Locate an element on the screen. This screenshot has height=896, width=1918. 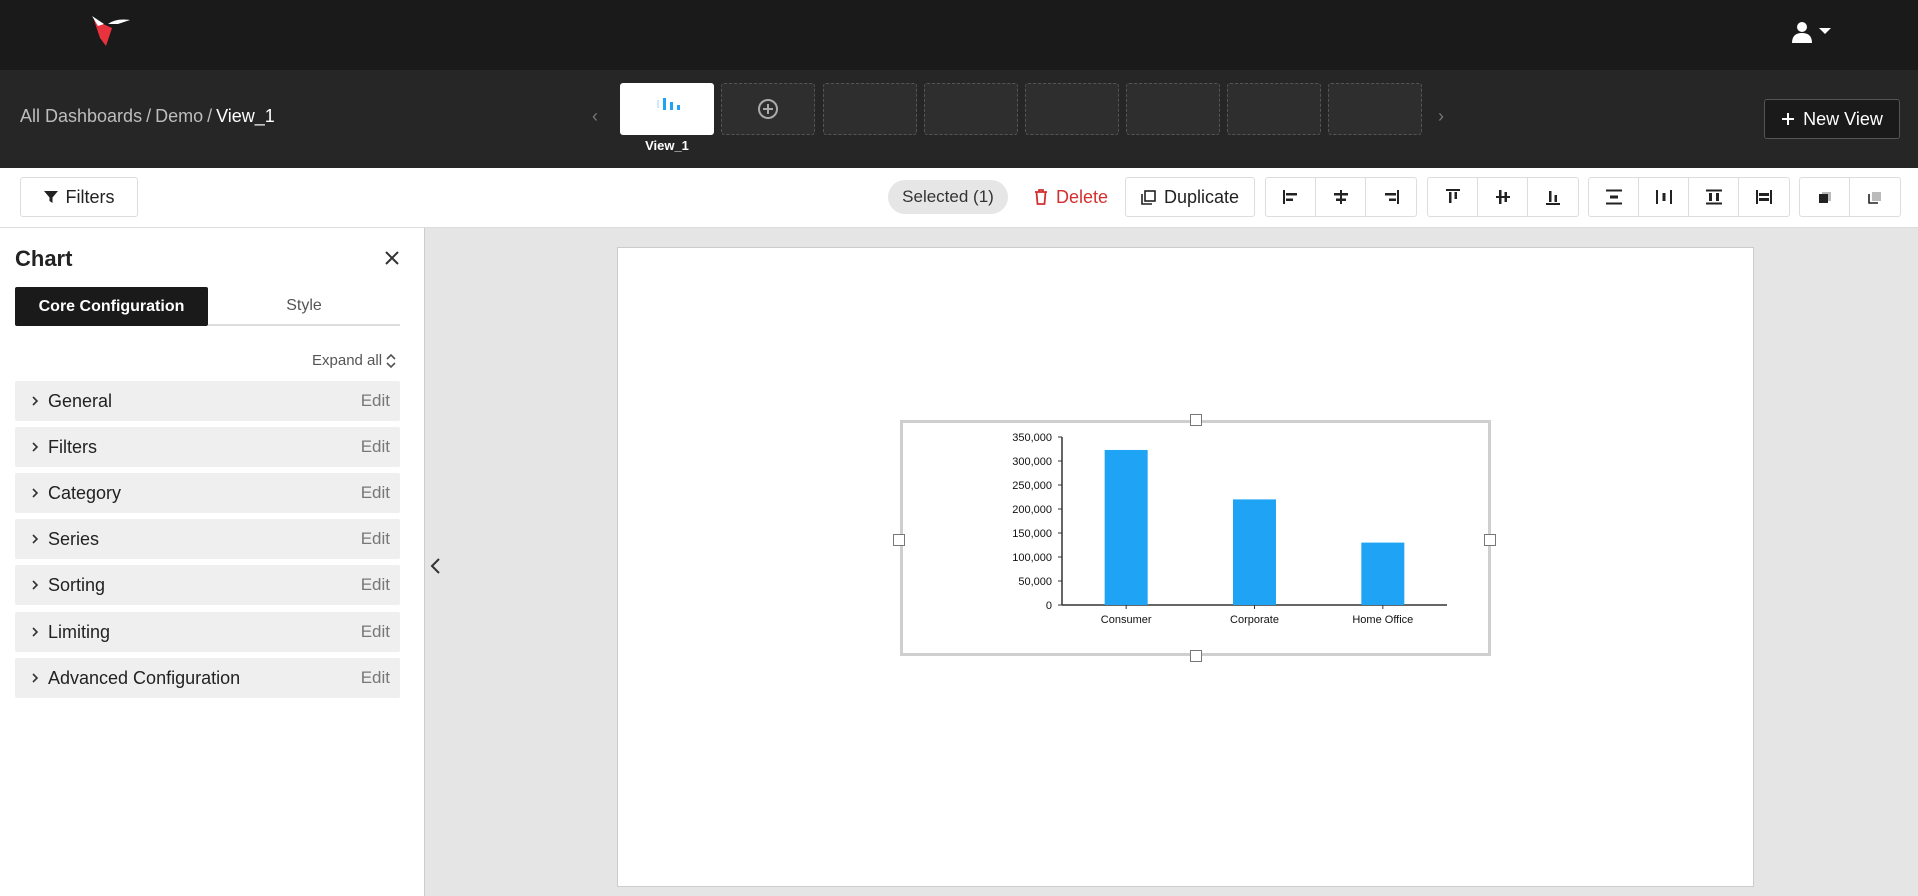
bring-to-front-button is located at coordinates (1825, 197).